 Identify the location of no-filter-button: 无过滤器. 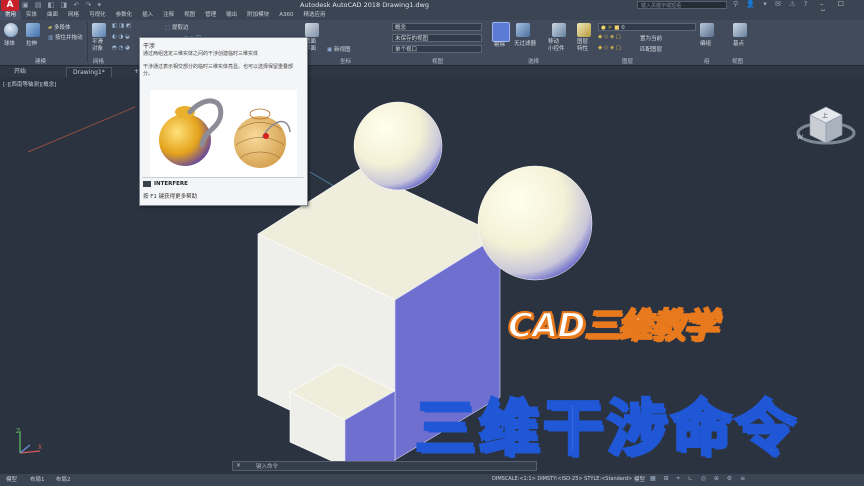
(525, 43).